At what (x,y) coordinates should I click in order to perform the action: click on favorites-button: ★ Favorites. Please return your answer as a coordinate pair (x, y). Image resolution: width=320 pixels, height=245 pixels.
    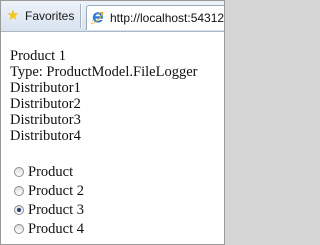
    Looking at the image, I should click on (39, 16).